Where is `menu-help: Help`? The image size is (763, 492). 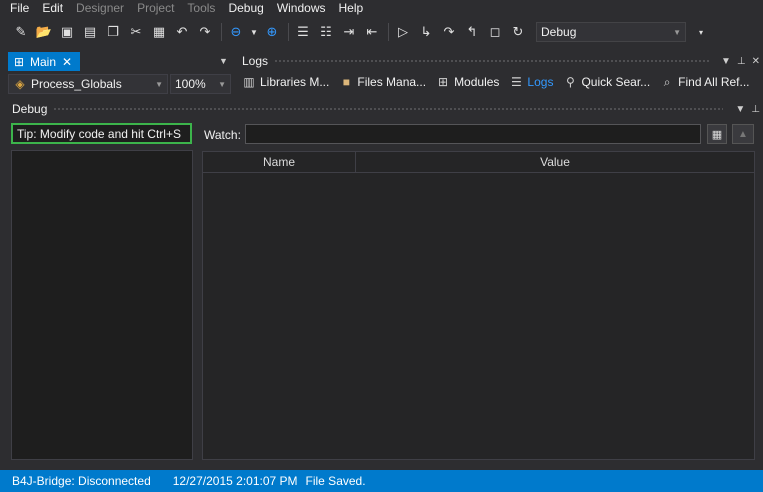
menu-help: Help is located at coordinates (351, 8).